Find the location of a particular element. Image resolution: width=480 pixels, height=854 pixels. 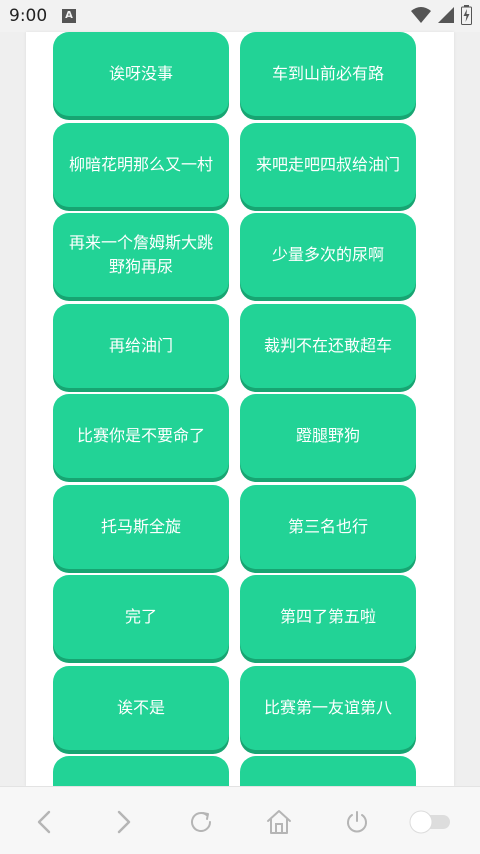

bottom-nav-bar is located at coordinates (240, 820).